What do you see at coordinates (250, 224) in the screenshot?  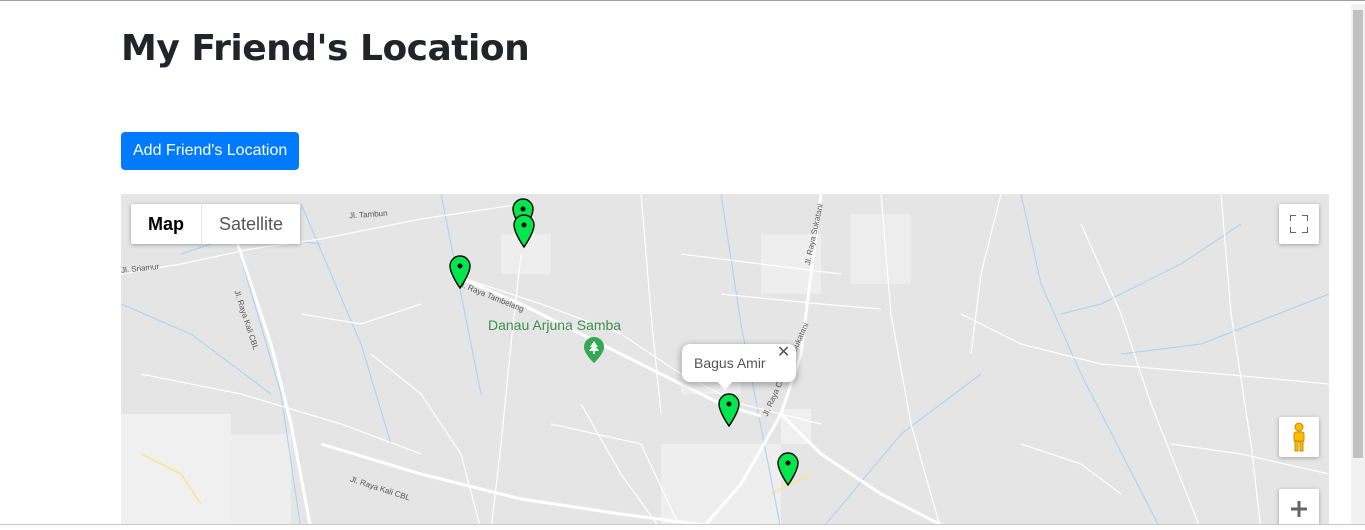 I see `map-type-satellite-button: Satellite` at bounding box center [250, 224].